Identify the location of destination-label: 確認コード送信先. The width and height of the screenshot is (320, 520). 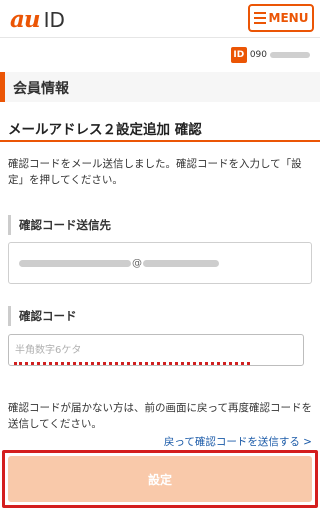
(59, 225).